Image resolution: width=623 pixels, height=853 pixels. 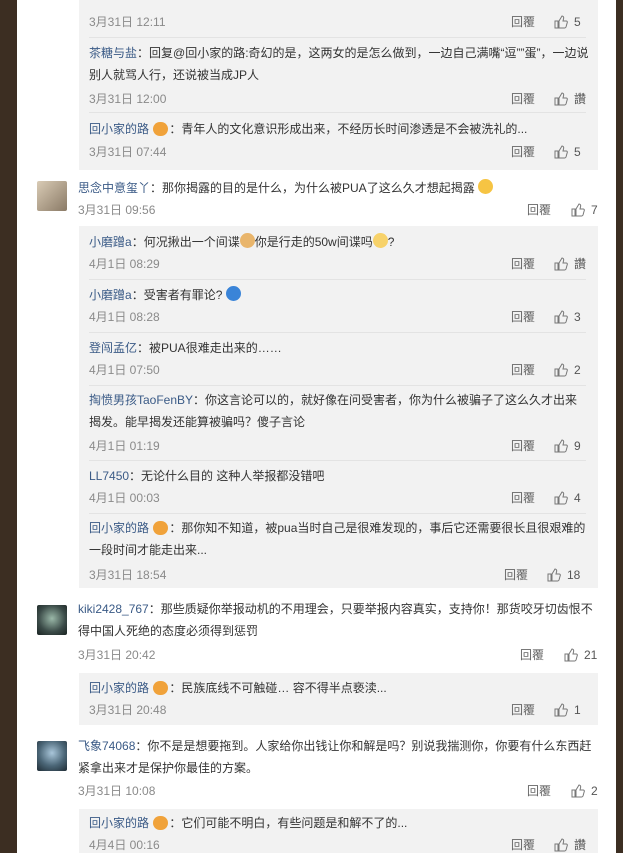 I want to click on like-count: 1, so click(x=577, y=710).